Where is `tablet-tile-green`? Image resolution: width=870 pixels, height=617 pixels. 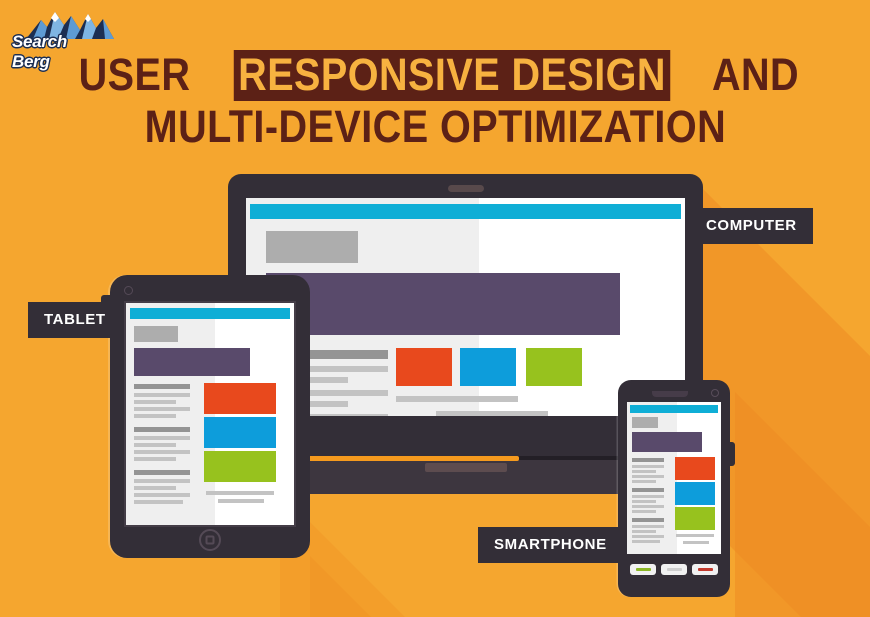 tablet-tile-green is located at coordinates (240, 466).